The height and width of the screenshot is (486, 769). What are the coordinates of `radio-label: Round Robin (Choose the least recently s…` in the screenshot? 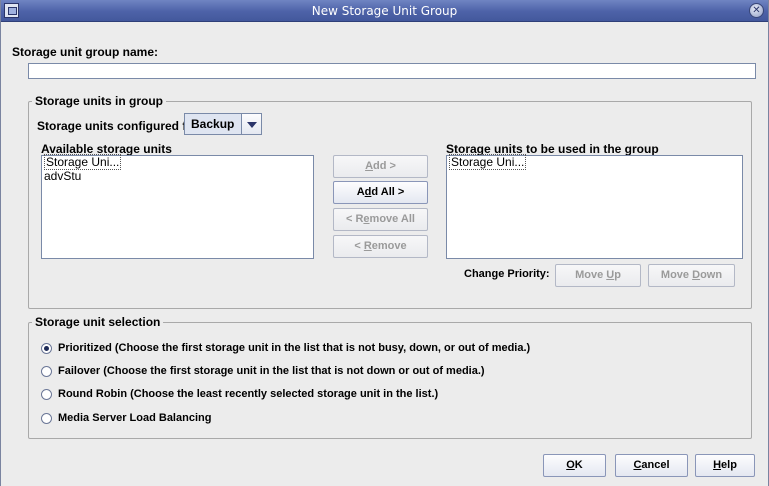 It's located at (248, 394).